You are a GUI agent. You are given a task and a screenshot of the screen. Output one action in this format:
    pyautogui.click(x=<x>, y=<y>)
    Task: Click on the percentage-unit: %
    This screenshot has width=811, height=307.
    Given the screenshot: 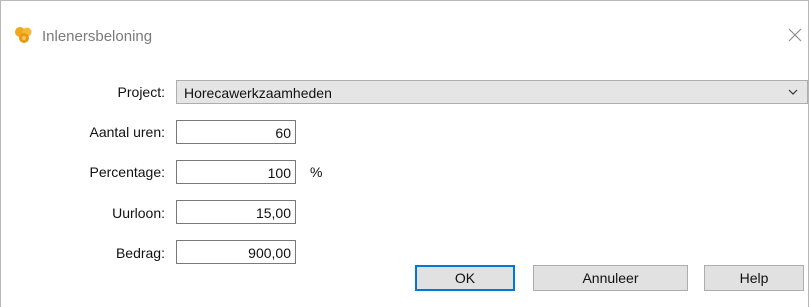 What is the action you would take?
    pyautogui.click(x=316, y=172)
    